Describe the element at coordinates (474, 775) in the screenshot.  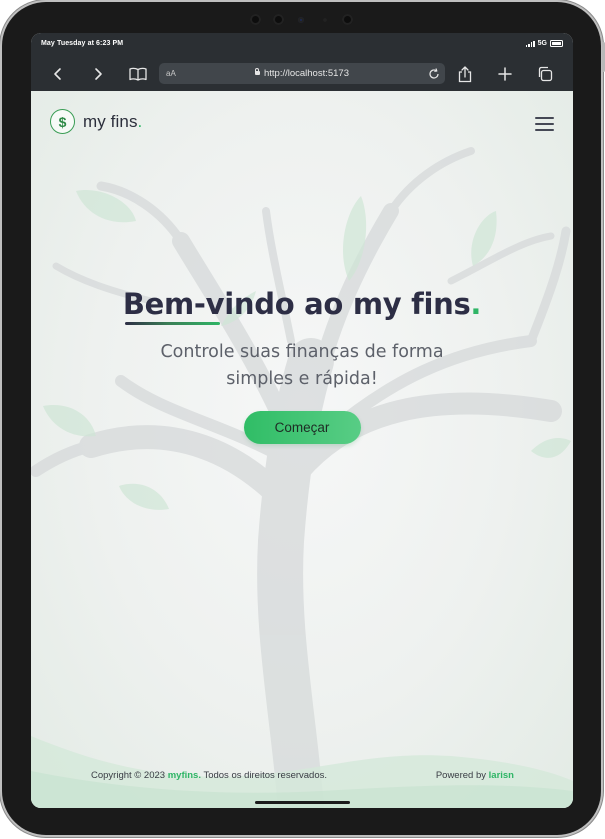
I see `powered-by-text: Powered by larisn` at that location.